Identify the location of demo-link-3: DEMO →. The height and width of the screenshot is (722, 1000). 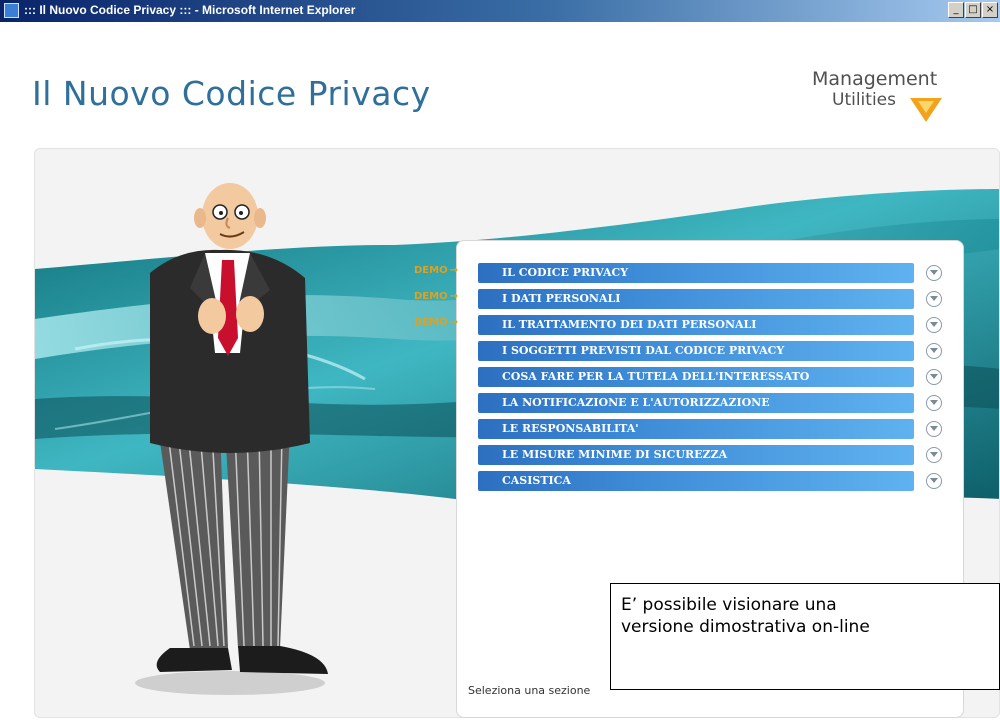
(436, 322).